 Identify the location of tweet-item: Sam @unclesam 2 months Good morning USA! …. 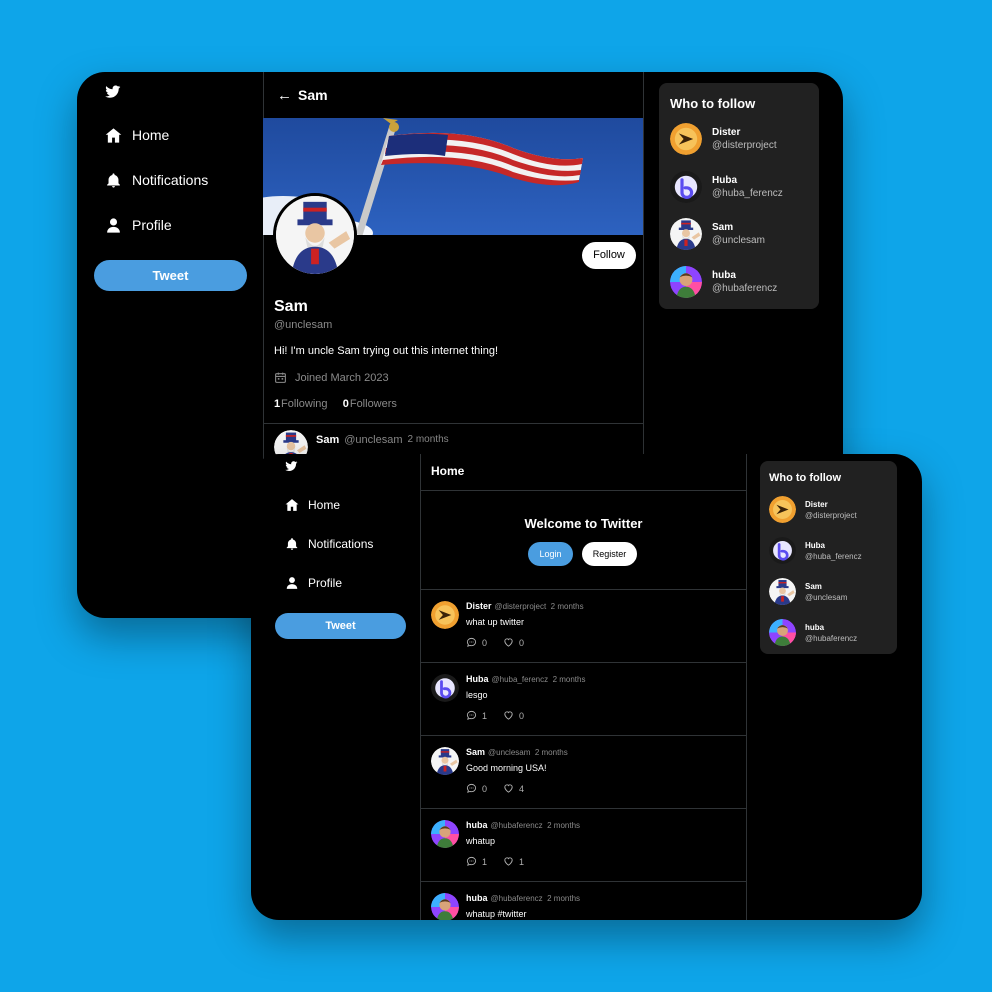
(583, 771).